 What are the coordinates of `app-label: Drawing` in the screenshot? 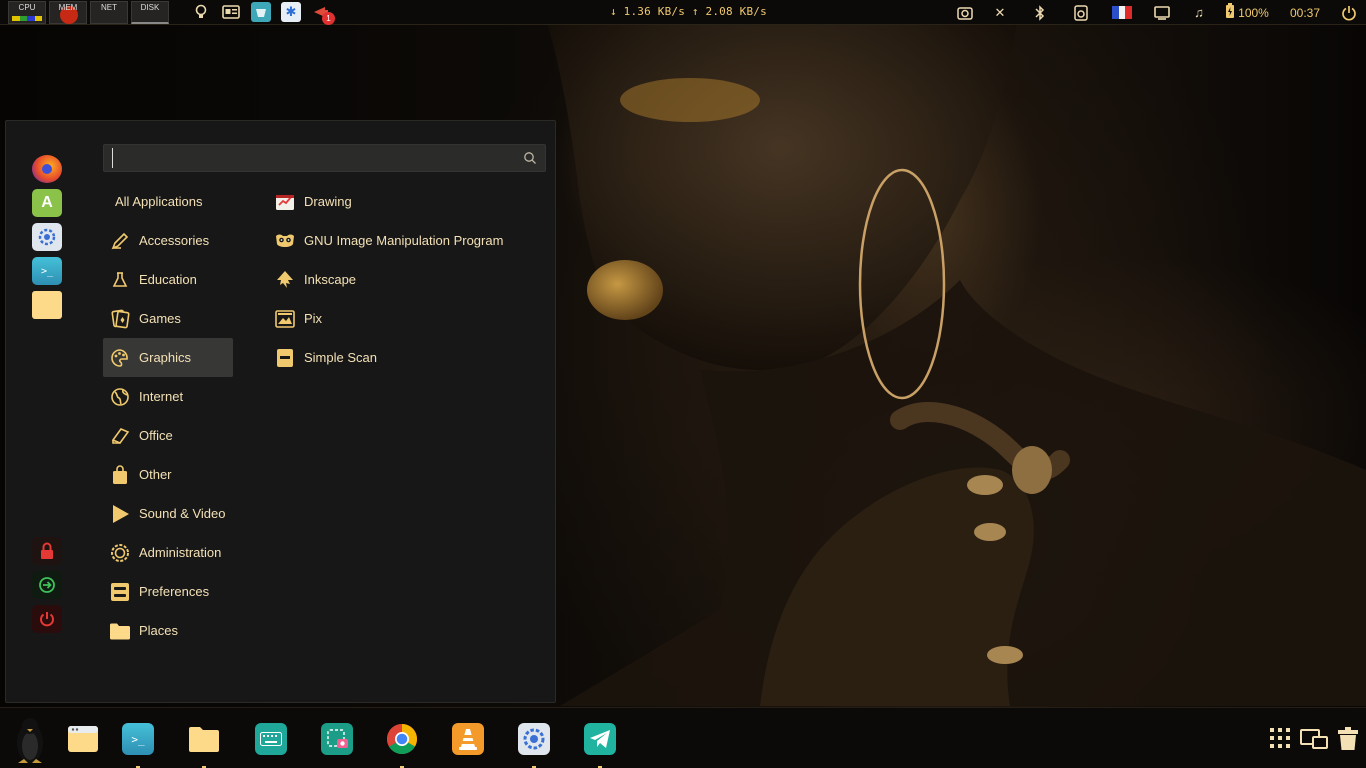 It's located at (328, 201).